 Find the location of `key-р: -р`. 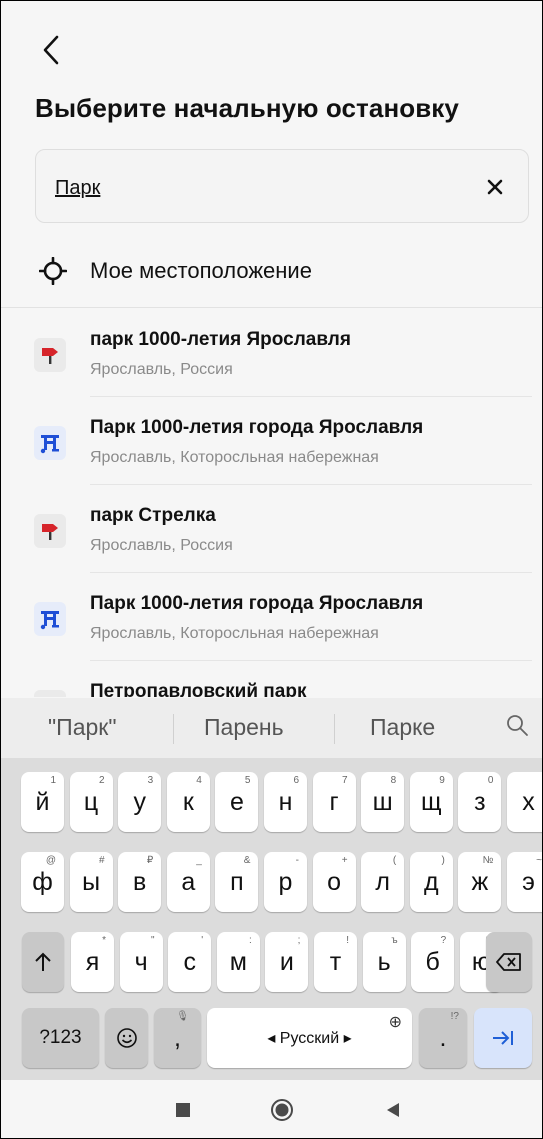

key-р: -р is located at coordinates (285, 882).